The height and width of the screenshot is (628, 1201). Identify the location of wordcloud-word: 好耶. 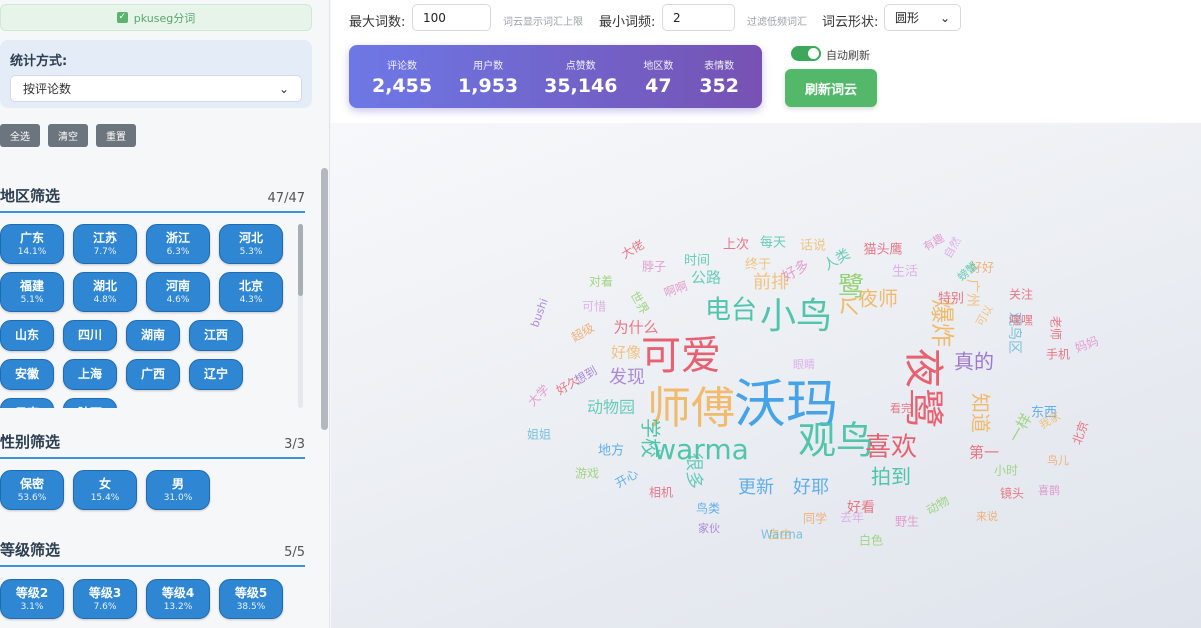
(811, 487).